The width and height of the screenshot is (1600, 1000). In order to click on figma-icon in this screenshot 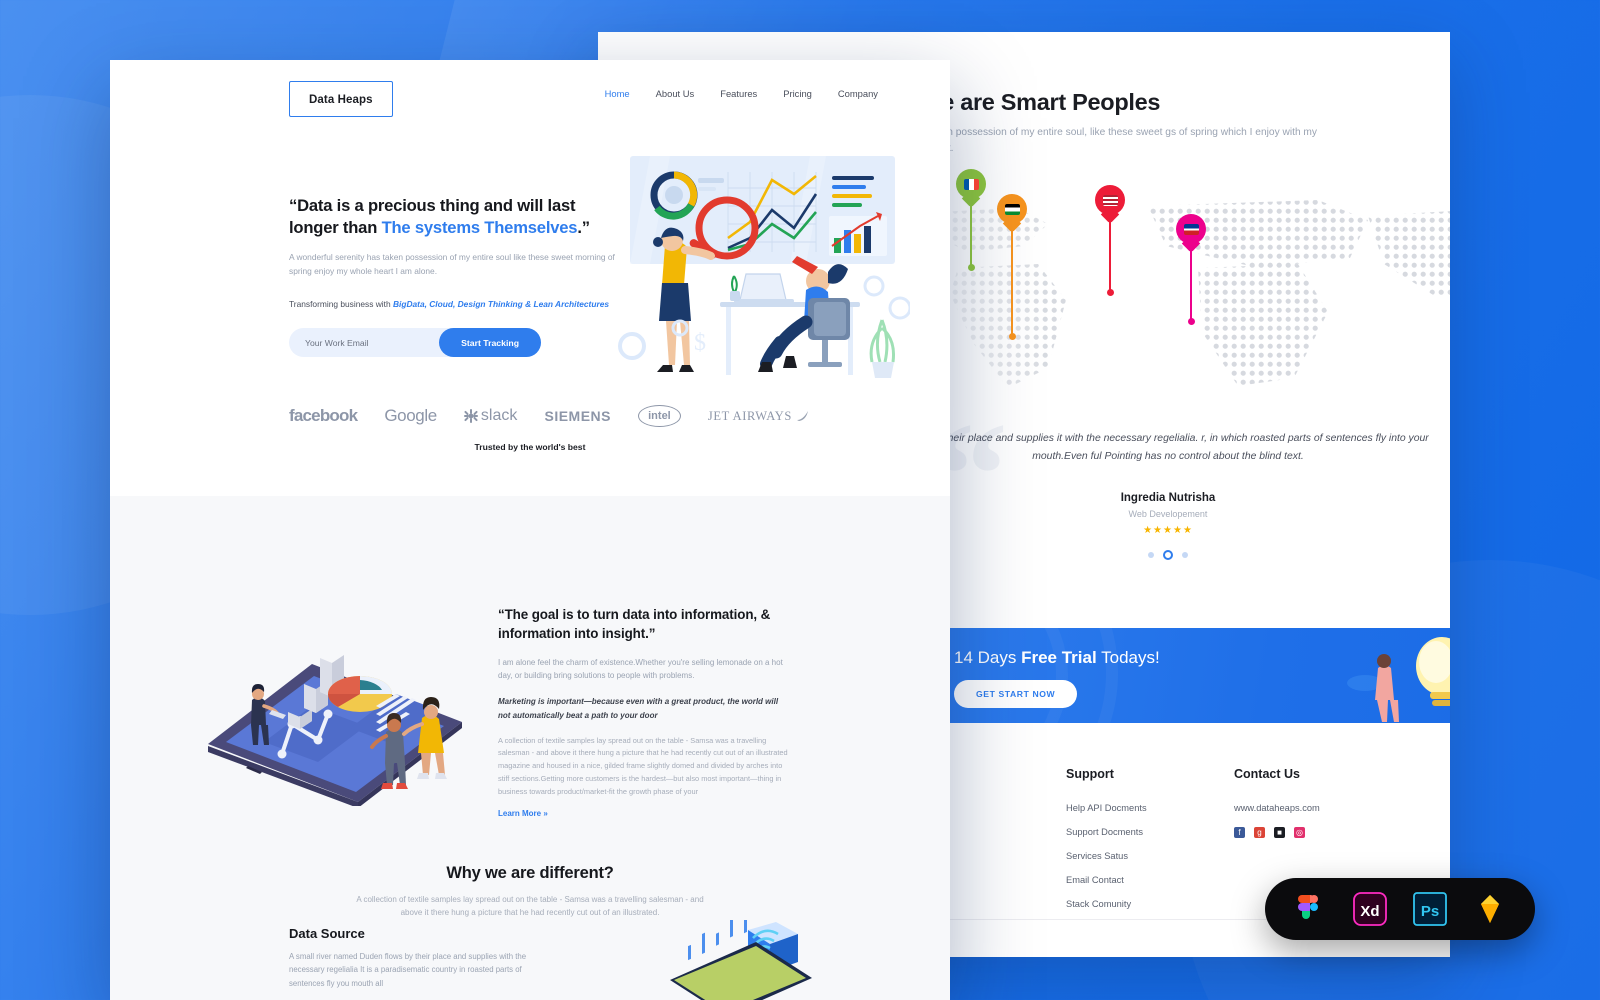, I will do `click(1310, 909)`.